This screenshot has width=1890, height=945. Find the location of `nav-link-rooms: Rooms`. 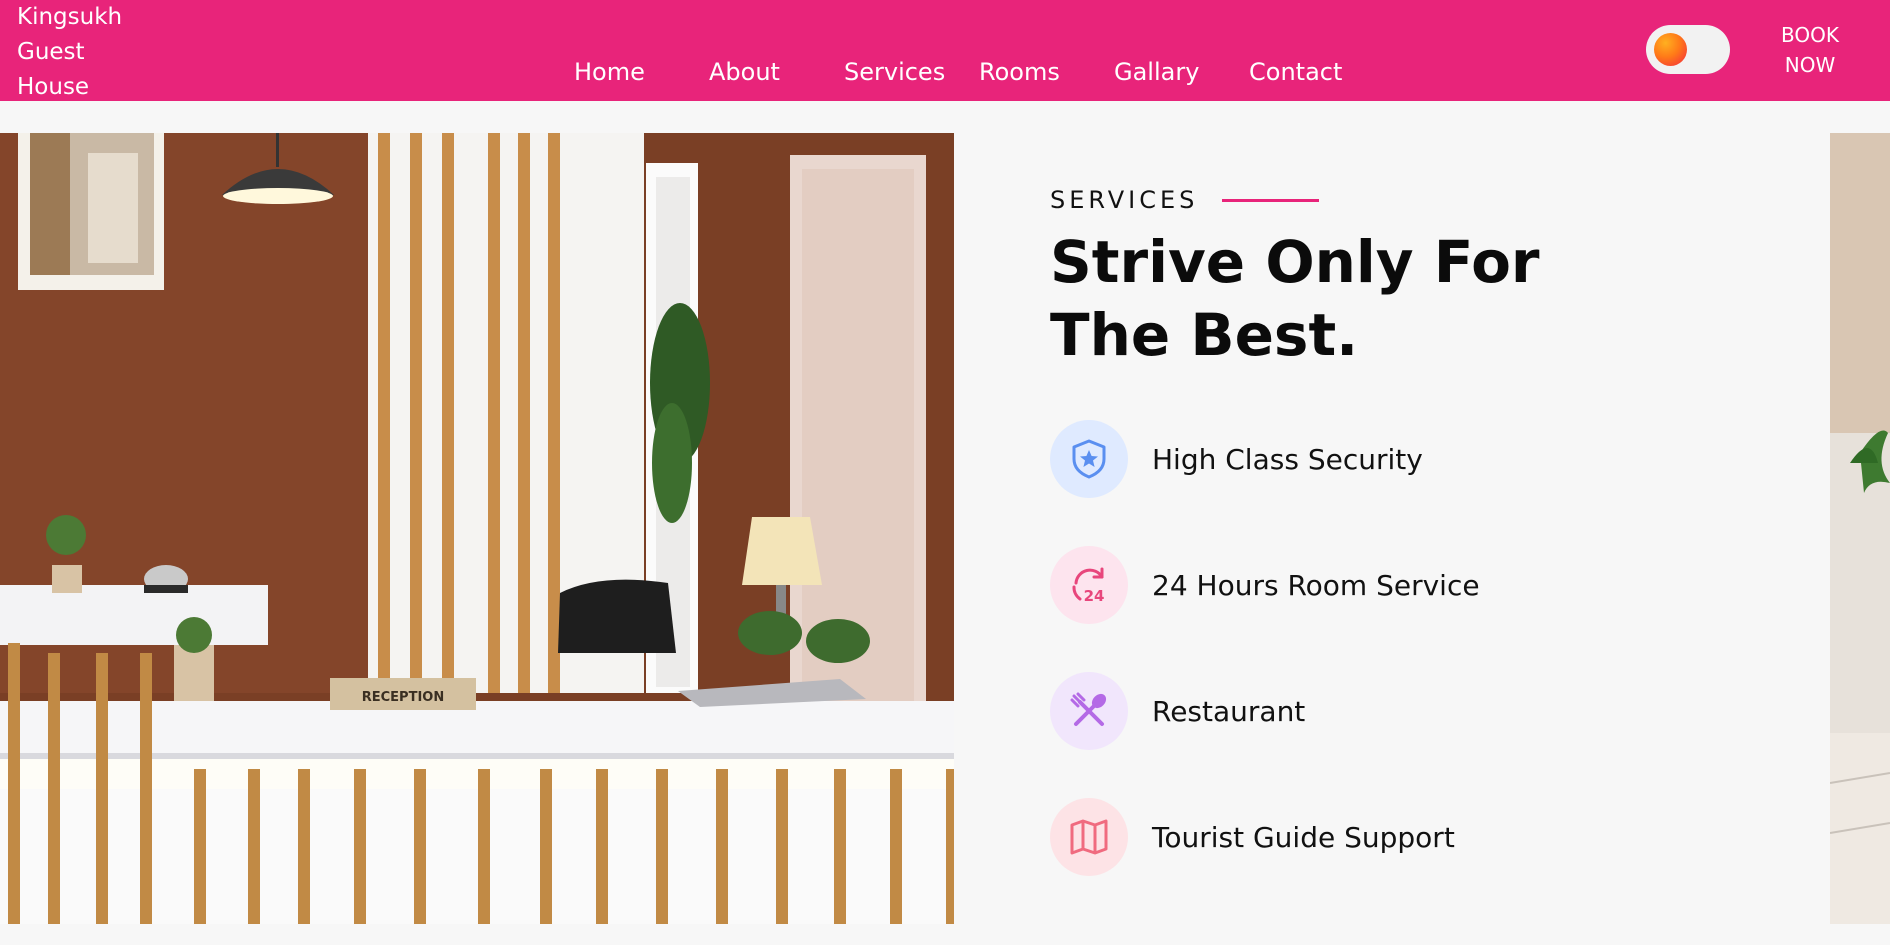

nav-link-rooms: Rooms is located at coordinates (1019, 72).